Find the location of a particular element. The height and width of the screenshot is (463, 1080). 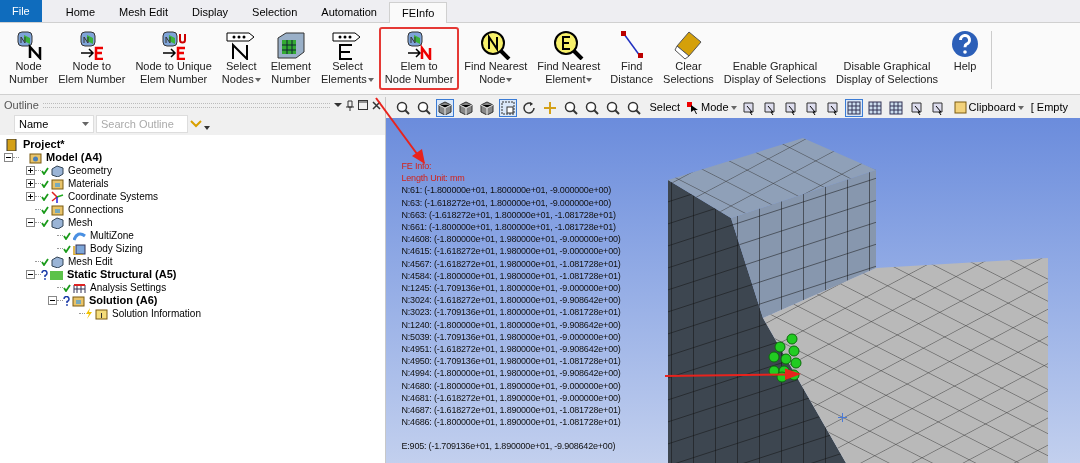

cube-button is located at coordinates (444, 107).